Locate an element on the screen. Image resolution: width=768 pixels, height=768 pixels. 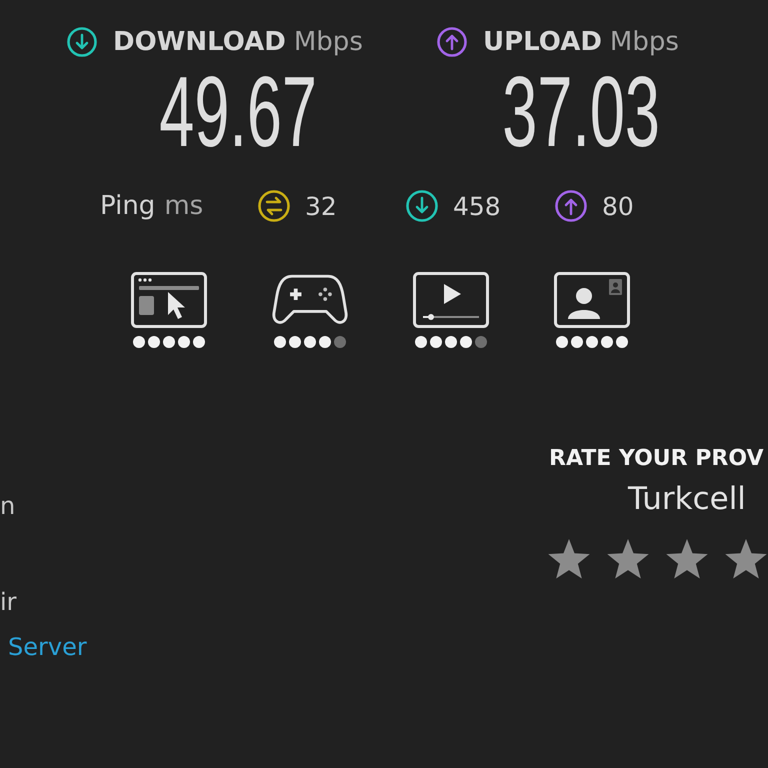
speed-value: 49.67 is located at coordinates (238, 112).